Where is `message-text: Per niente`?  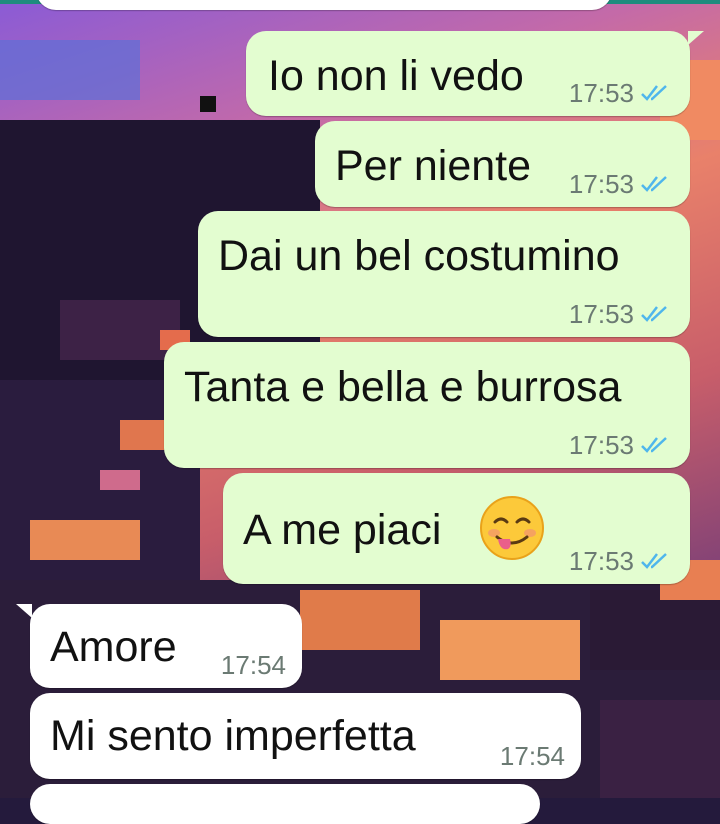 message-text: Per niente is located at coordinates (433, 166).